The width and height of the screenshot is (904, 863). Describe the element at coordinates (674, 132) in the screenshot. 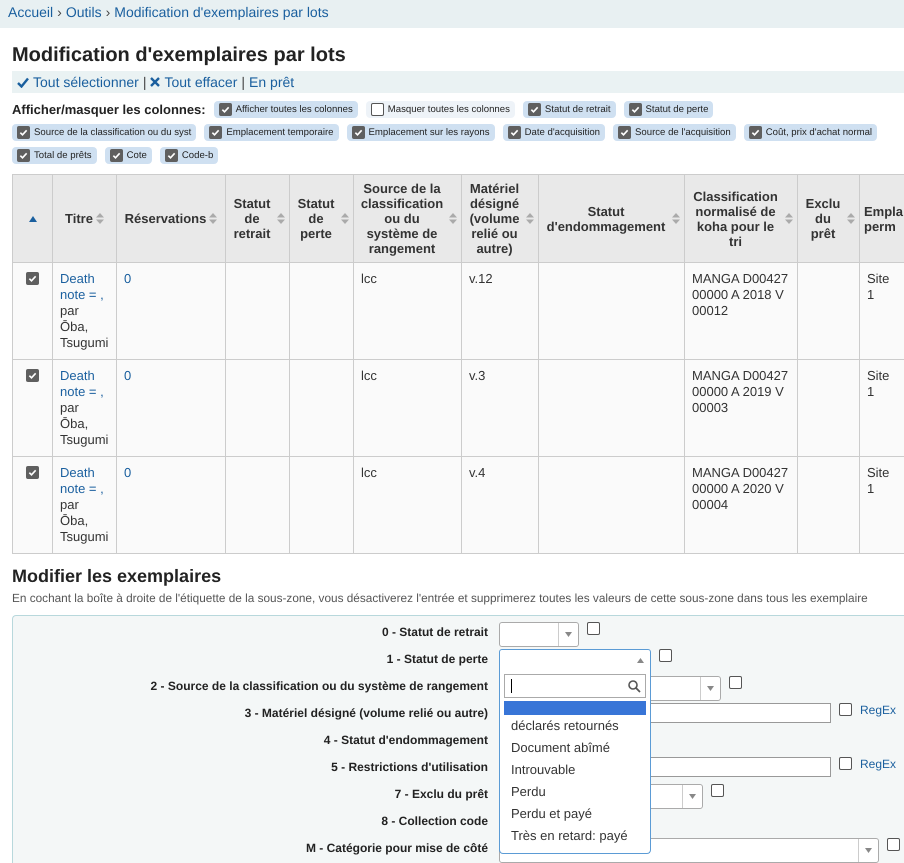

I see `column-toggle: Source de l'acquisition` at that location.